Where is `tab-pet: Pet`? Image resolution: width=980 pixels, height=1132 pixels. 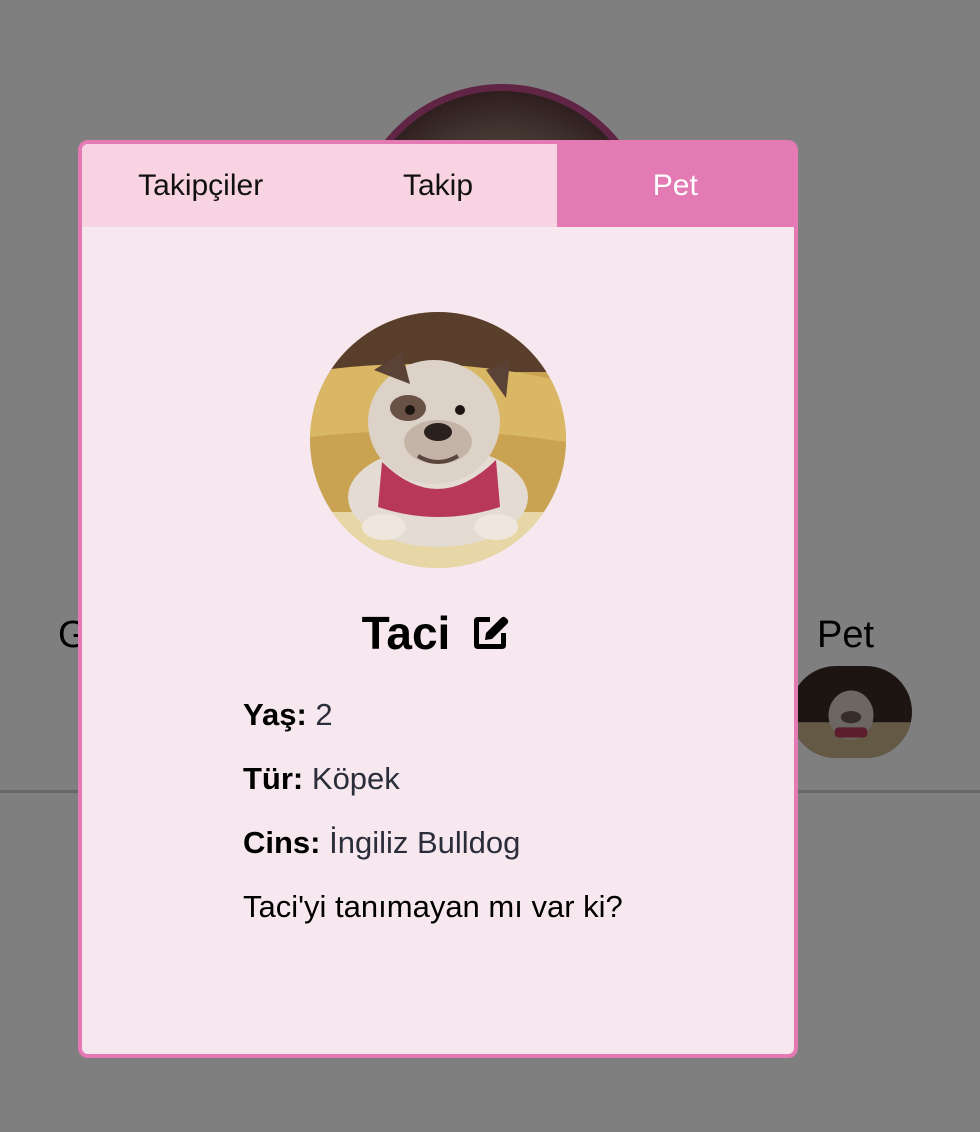 tab-pet: Pet is located at coordinates (675, 185).